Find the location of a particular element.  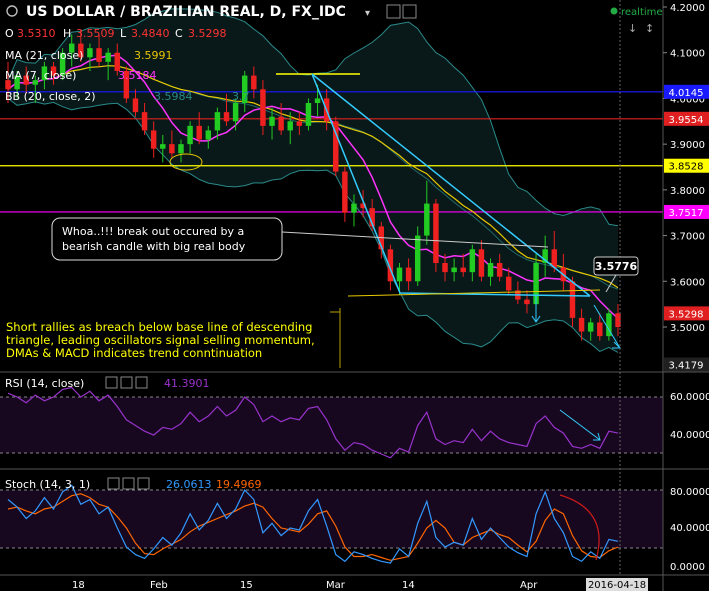

time-label-18: 18 is located at coordinates (78, 585).